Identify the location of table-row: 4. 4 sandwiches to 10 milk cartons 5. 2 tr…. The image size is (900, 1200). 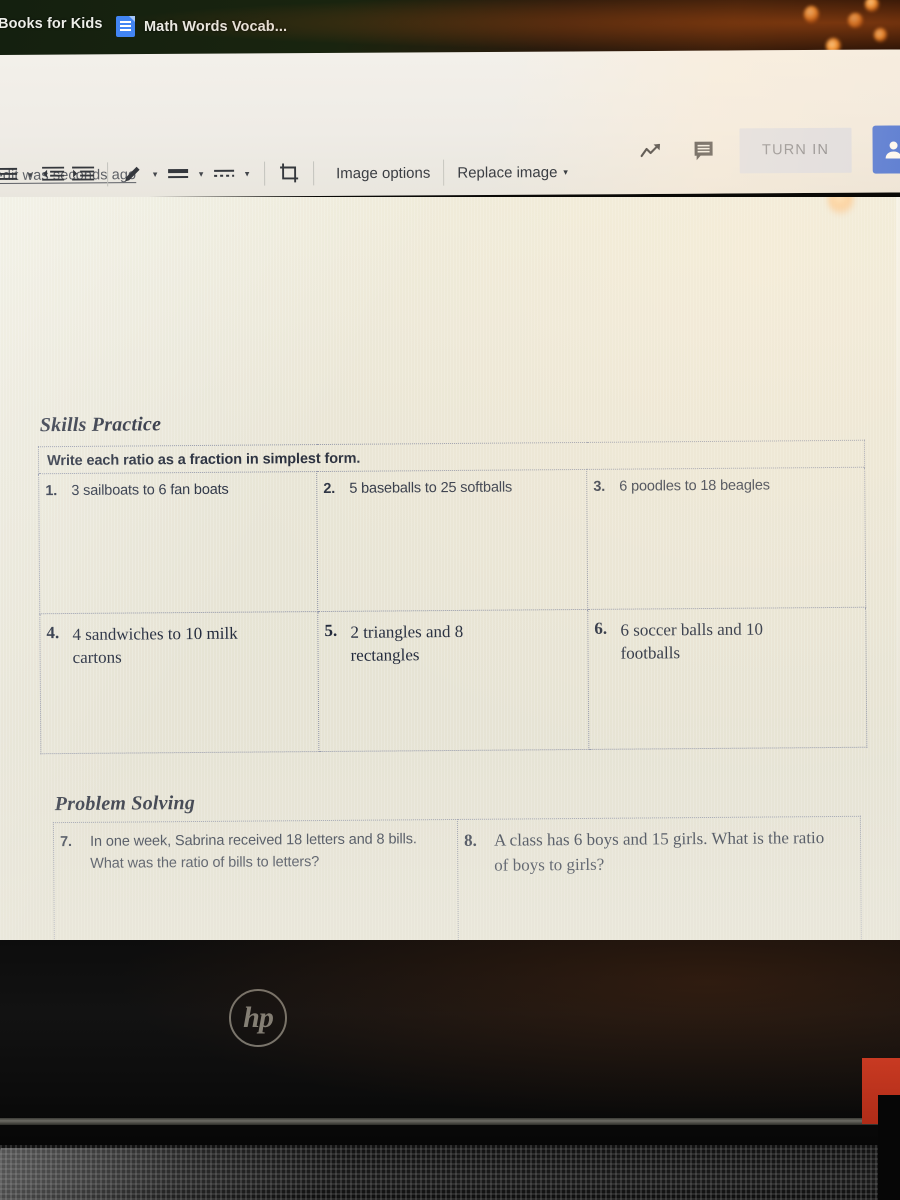
(453, 680).